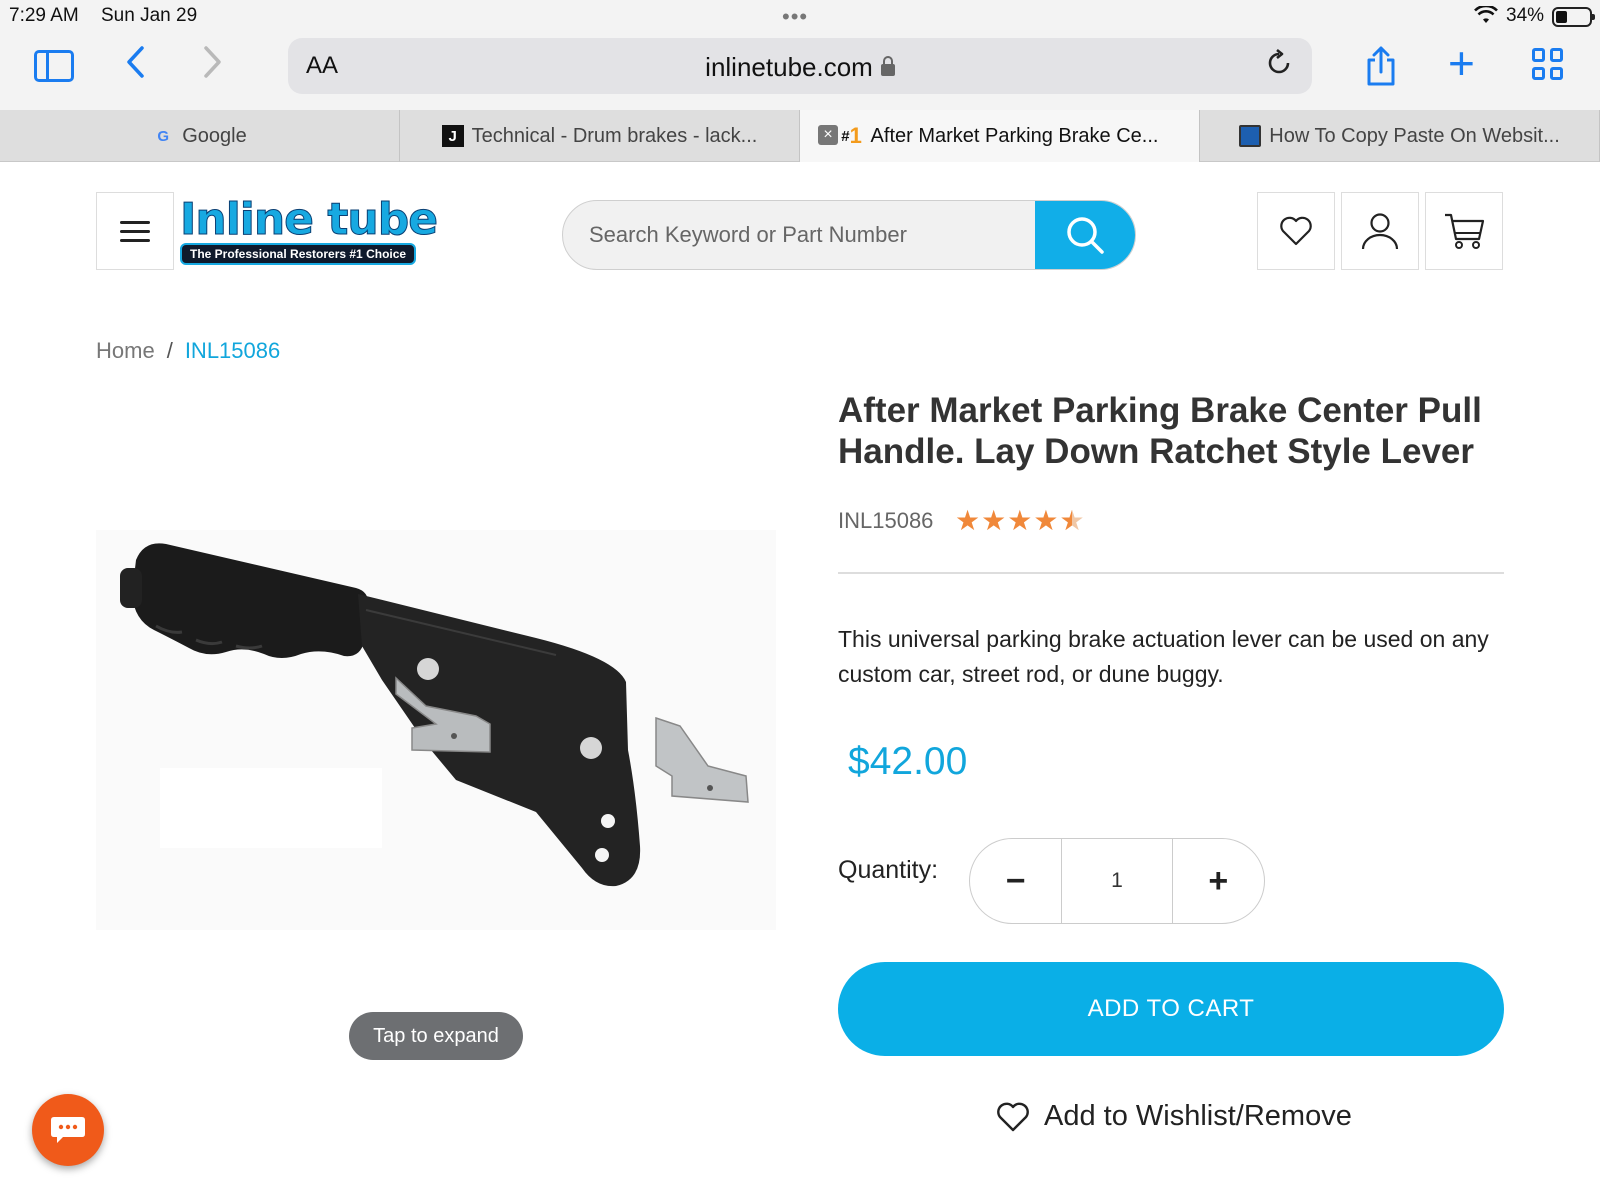 This screenshot has width=1600, height=1200. I want to click on wifi-icon, so click(1486, 17).